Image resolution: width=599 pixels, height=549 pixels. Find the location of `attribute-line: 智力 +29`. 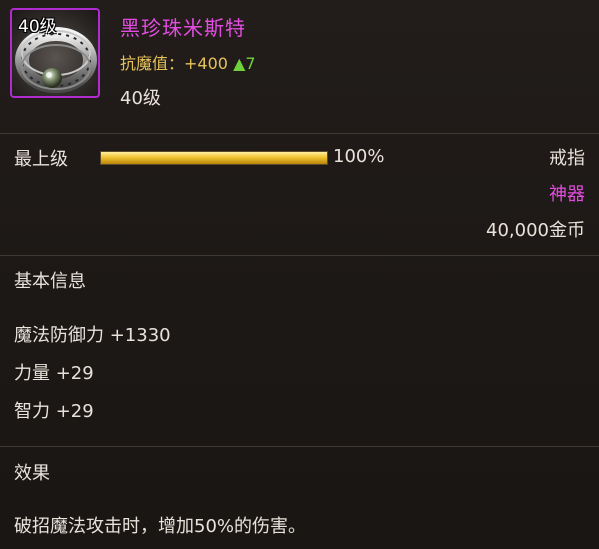

attribute-line: 智力 +29 is located at coordinates (54, 411).